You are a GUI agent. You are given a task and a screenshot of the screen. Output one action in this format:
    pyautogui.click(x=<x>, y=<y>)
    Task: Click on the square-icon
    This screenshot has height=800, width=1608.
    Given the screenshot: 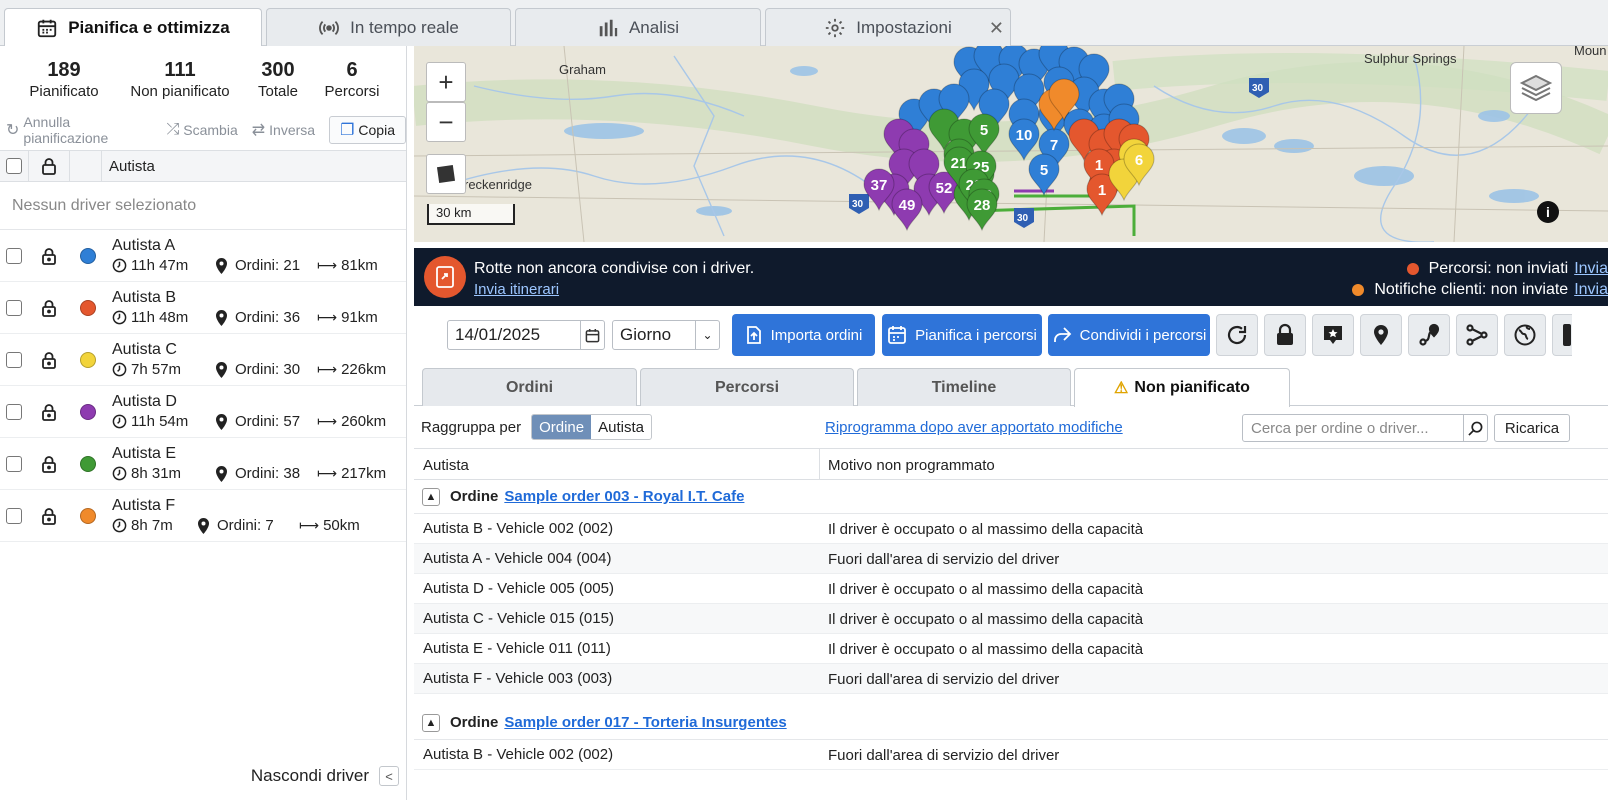 What is the action you would take?
    pyautogui.click(x=446, y=174)
    